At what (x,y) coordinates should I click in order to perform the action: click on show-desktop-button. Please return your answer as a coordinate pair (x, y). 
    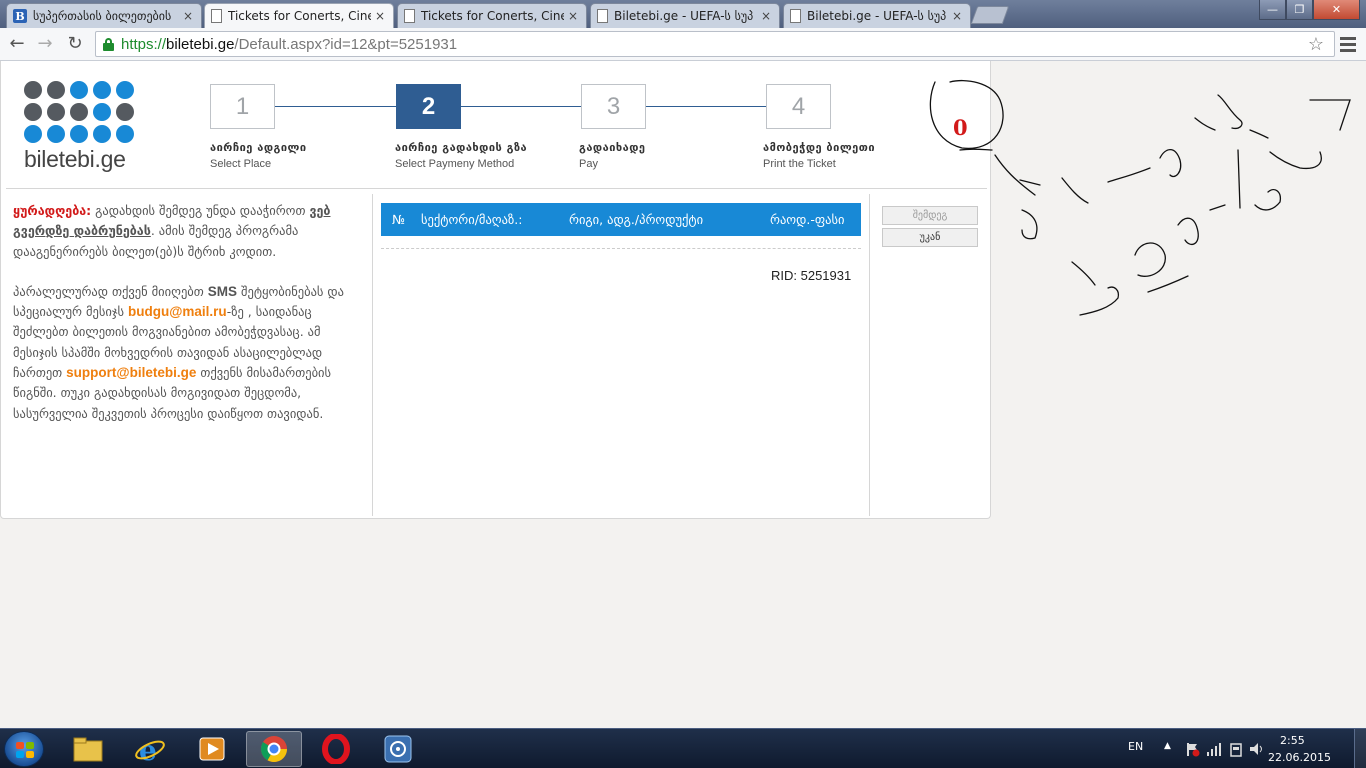
    Looking at the image, I should click on (1360, 748).